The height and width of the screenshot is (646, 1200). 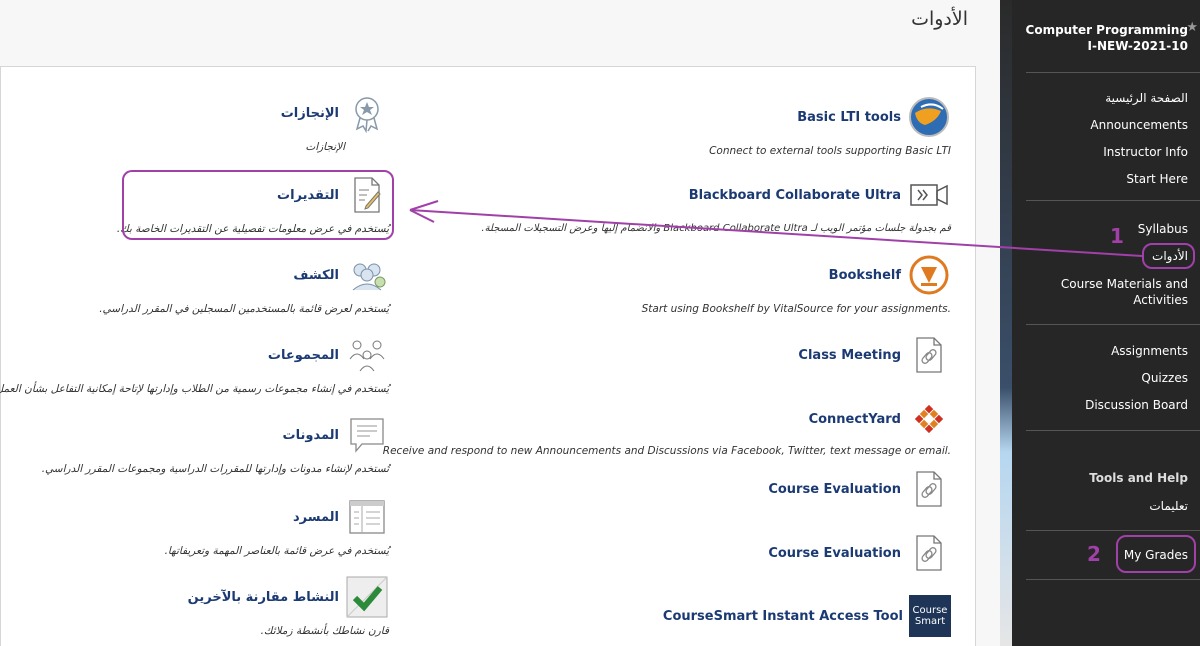 I want to click on nav-item-course-materials: Course Materials and Activities, so click(x=1103, y=292).